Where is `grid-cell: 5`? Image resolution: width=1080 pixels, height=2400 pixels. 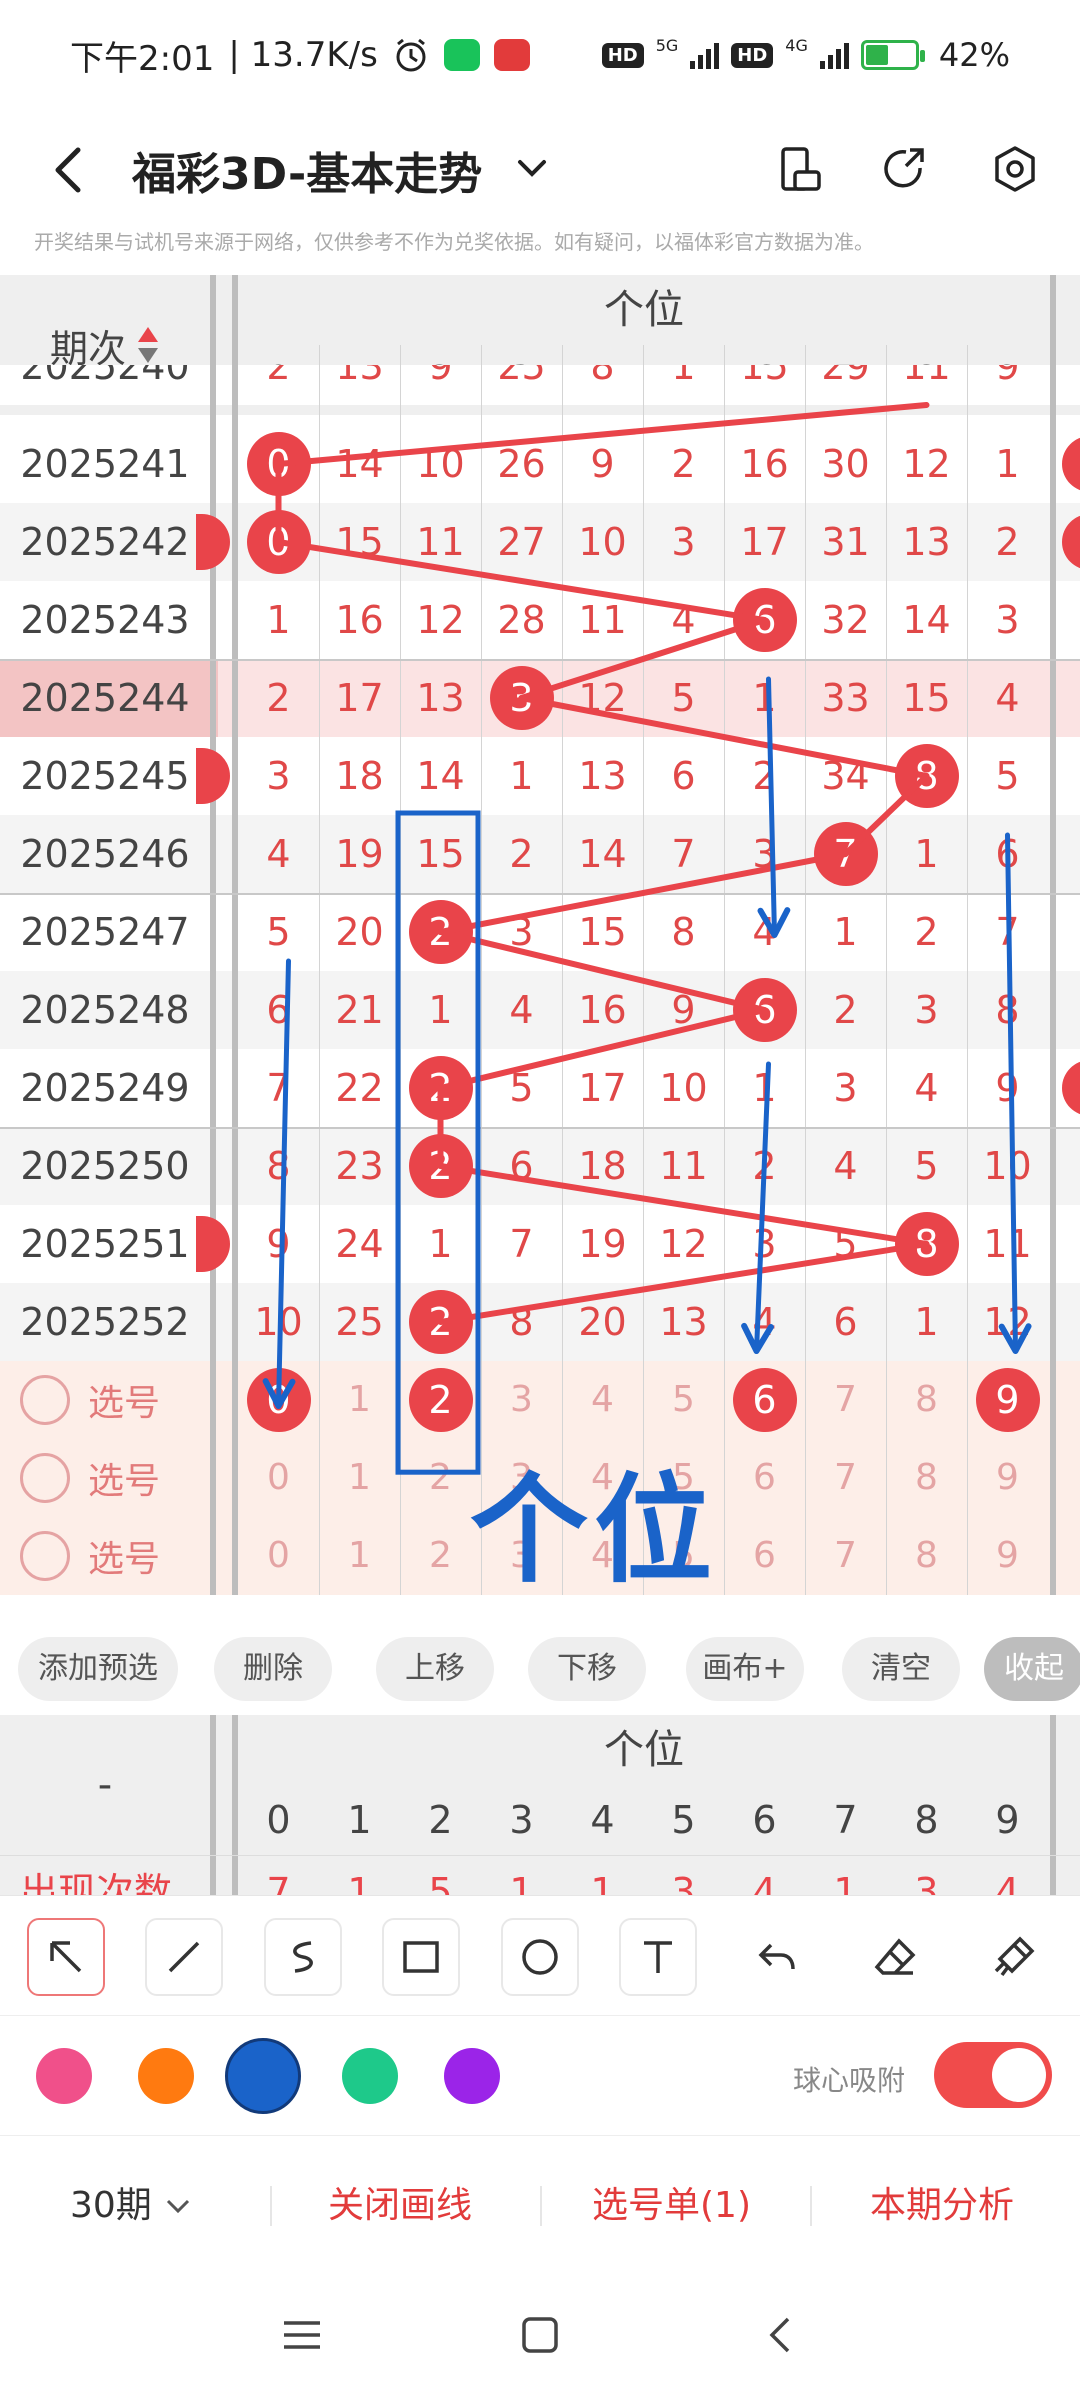 grid-cell: 5 is located at coordinates (278, 932).